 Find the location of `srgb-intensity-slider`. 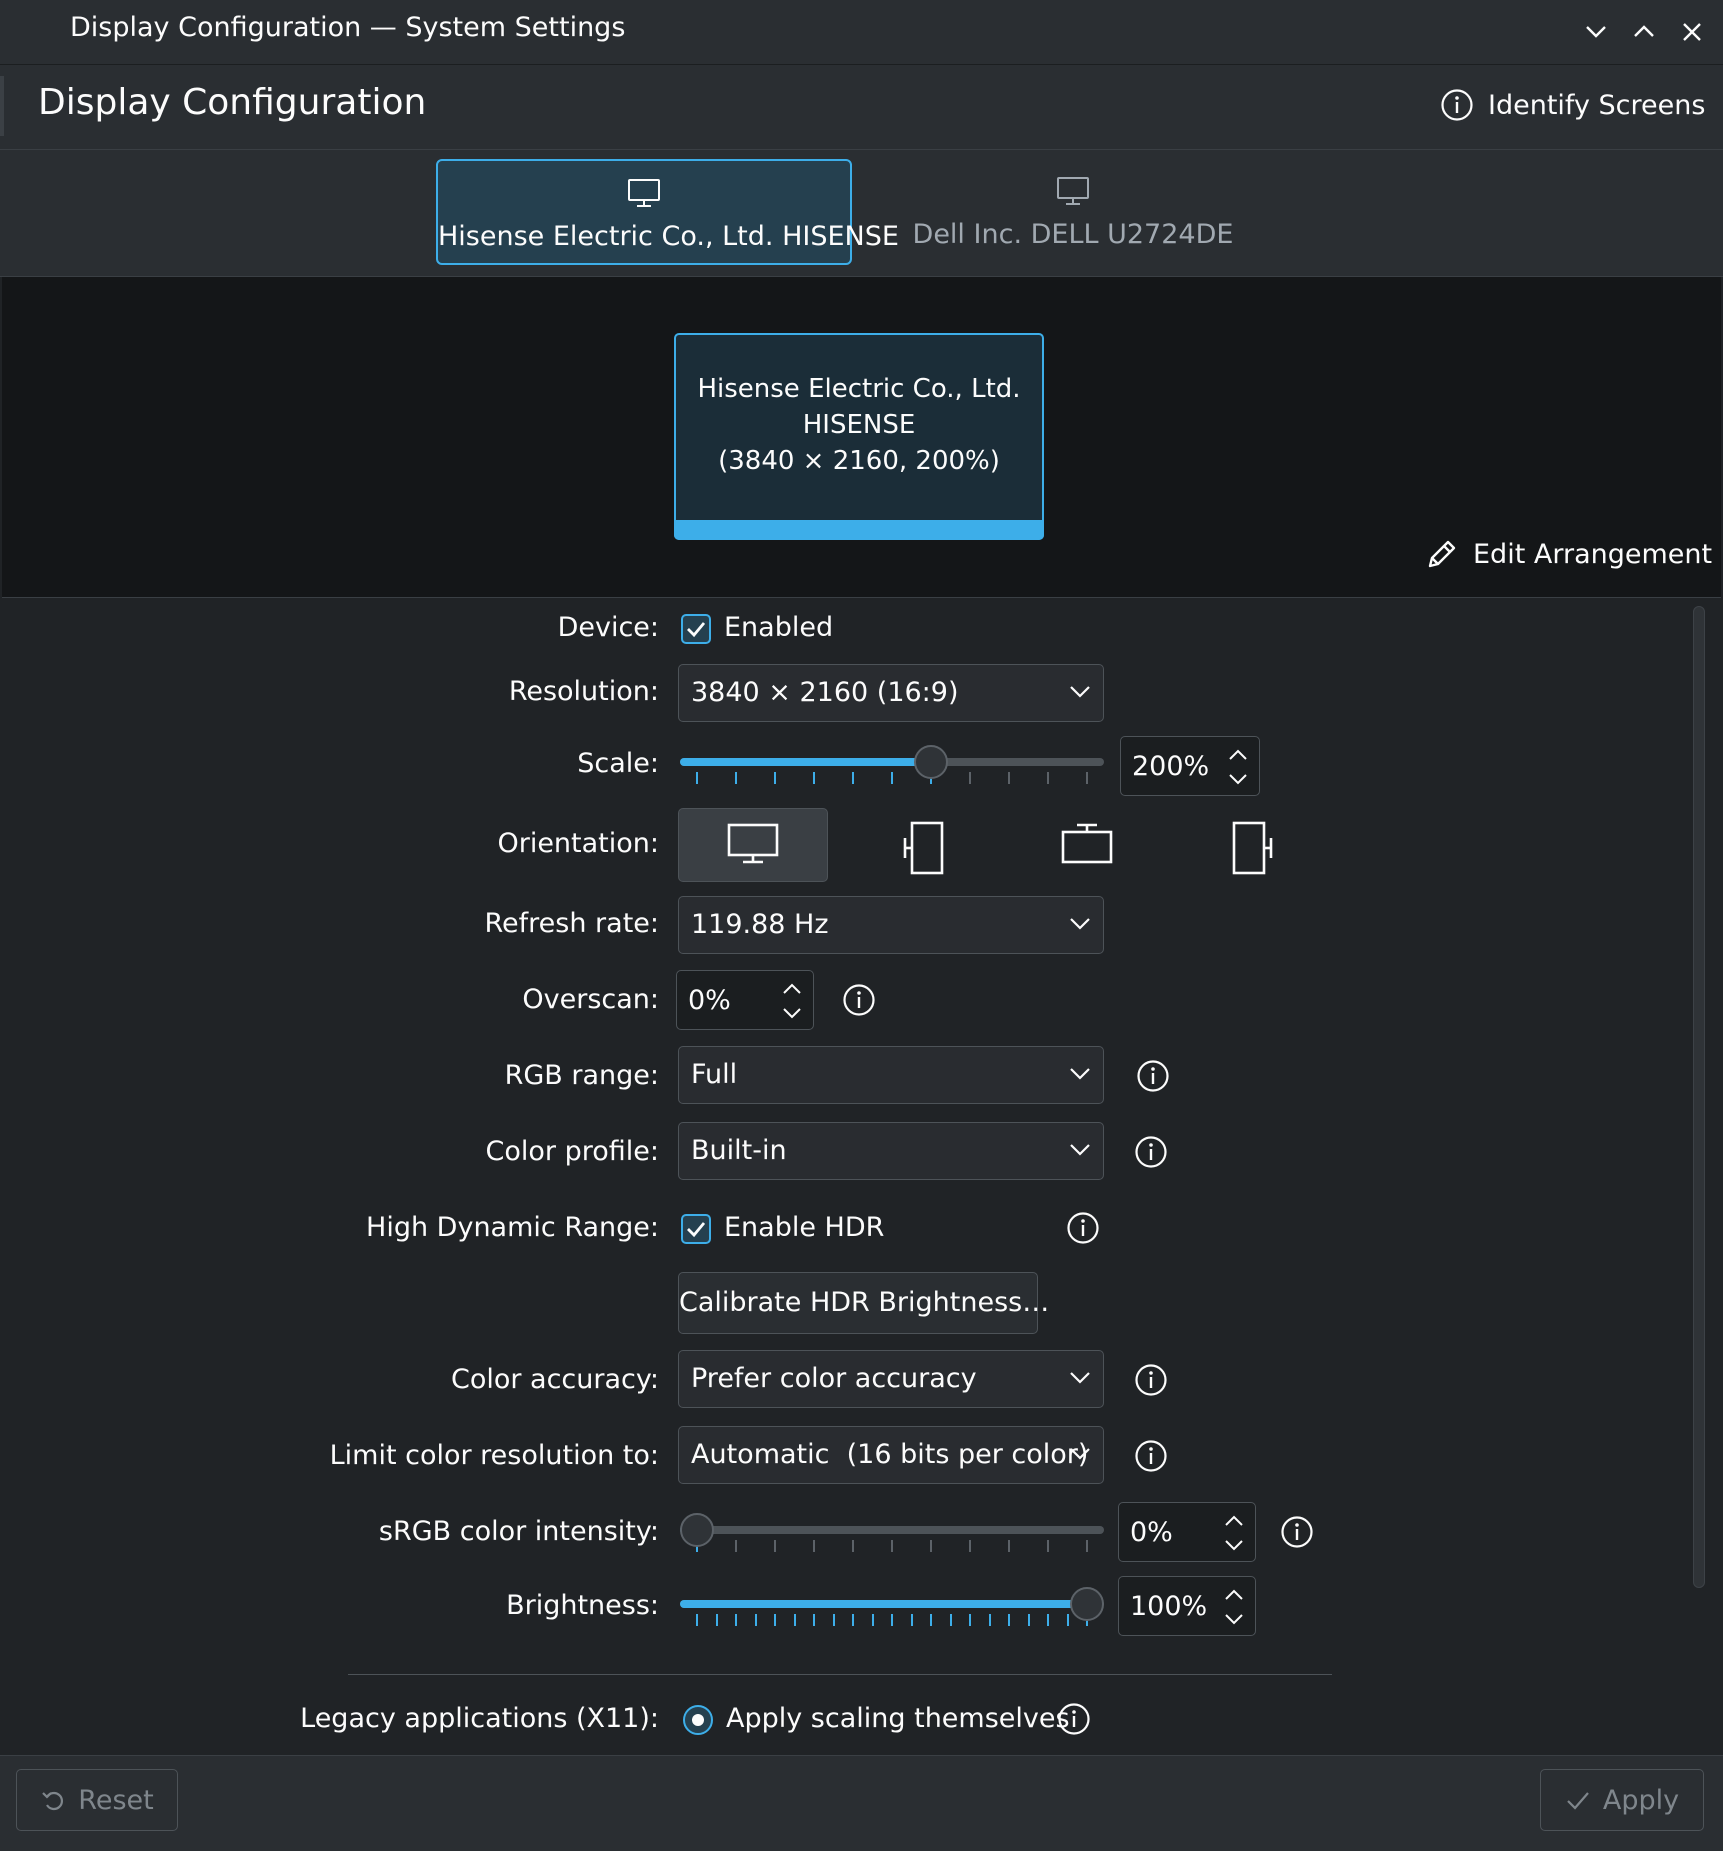

srgb-intensity-slider is located at coordinates (892, 1539).